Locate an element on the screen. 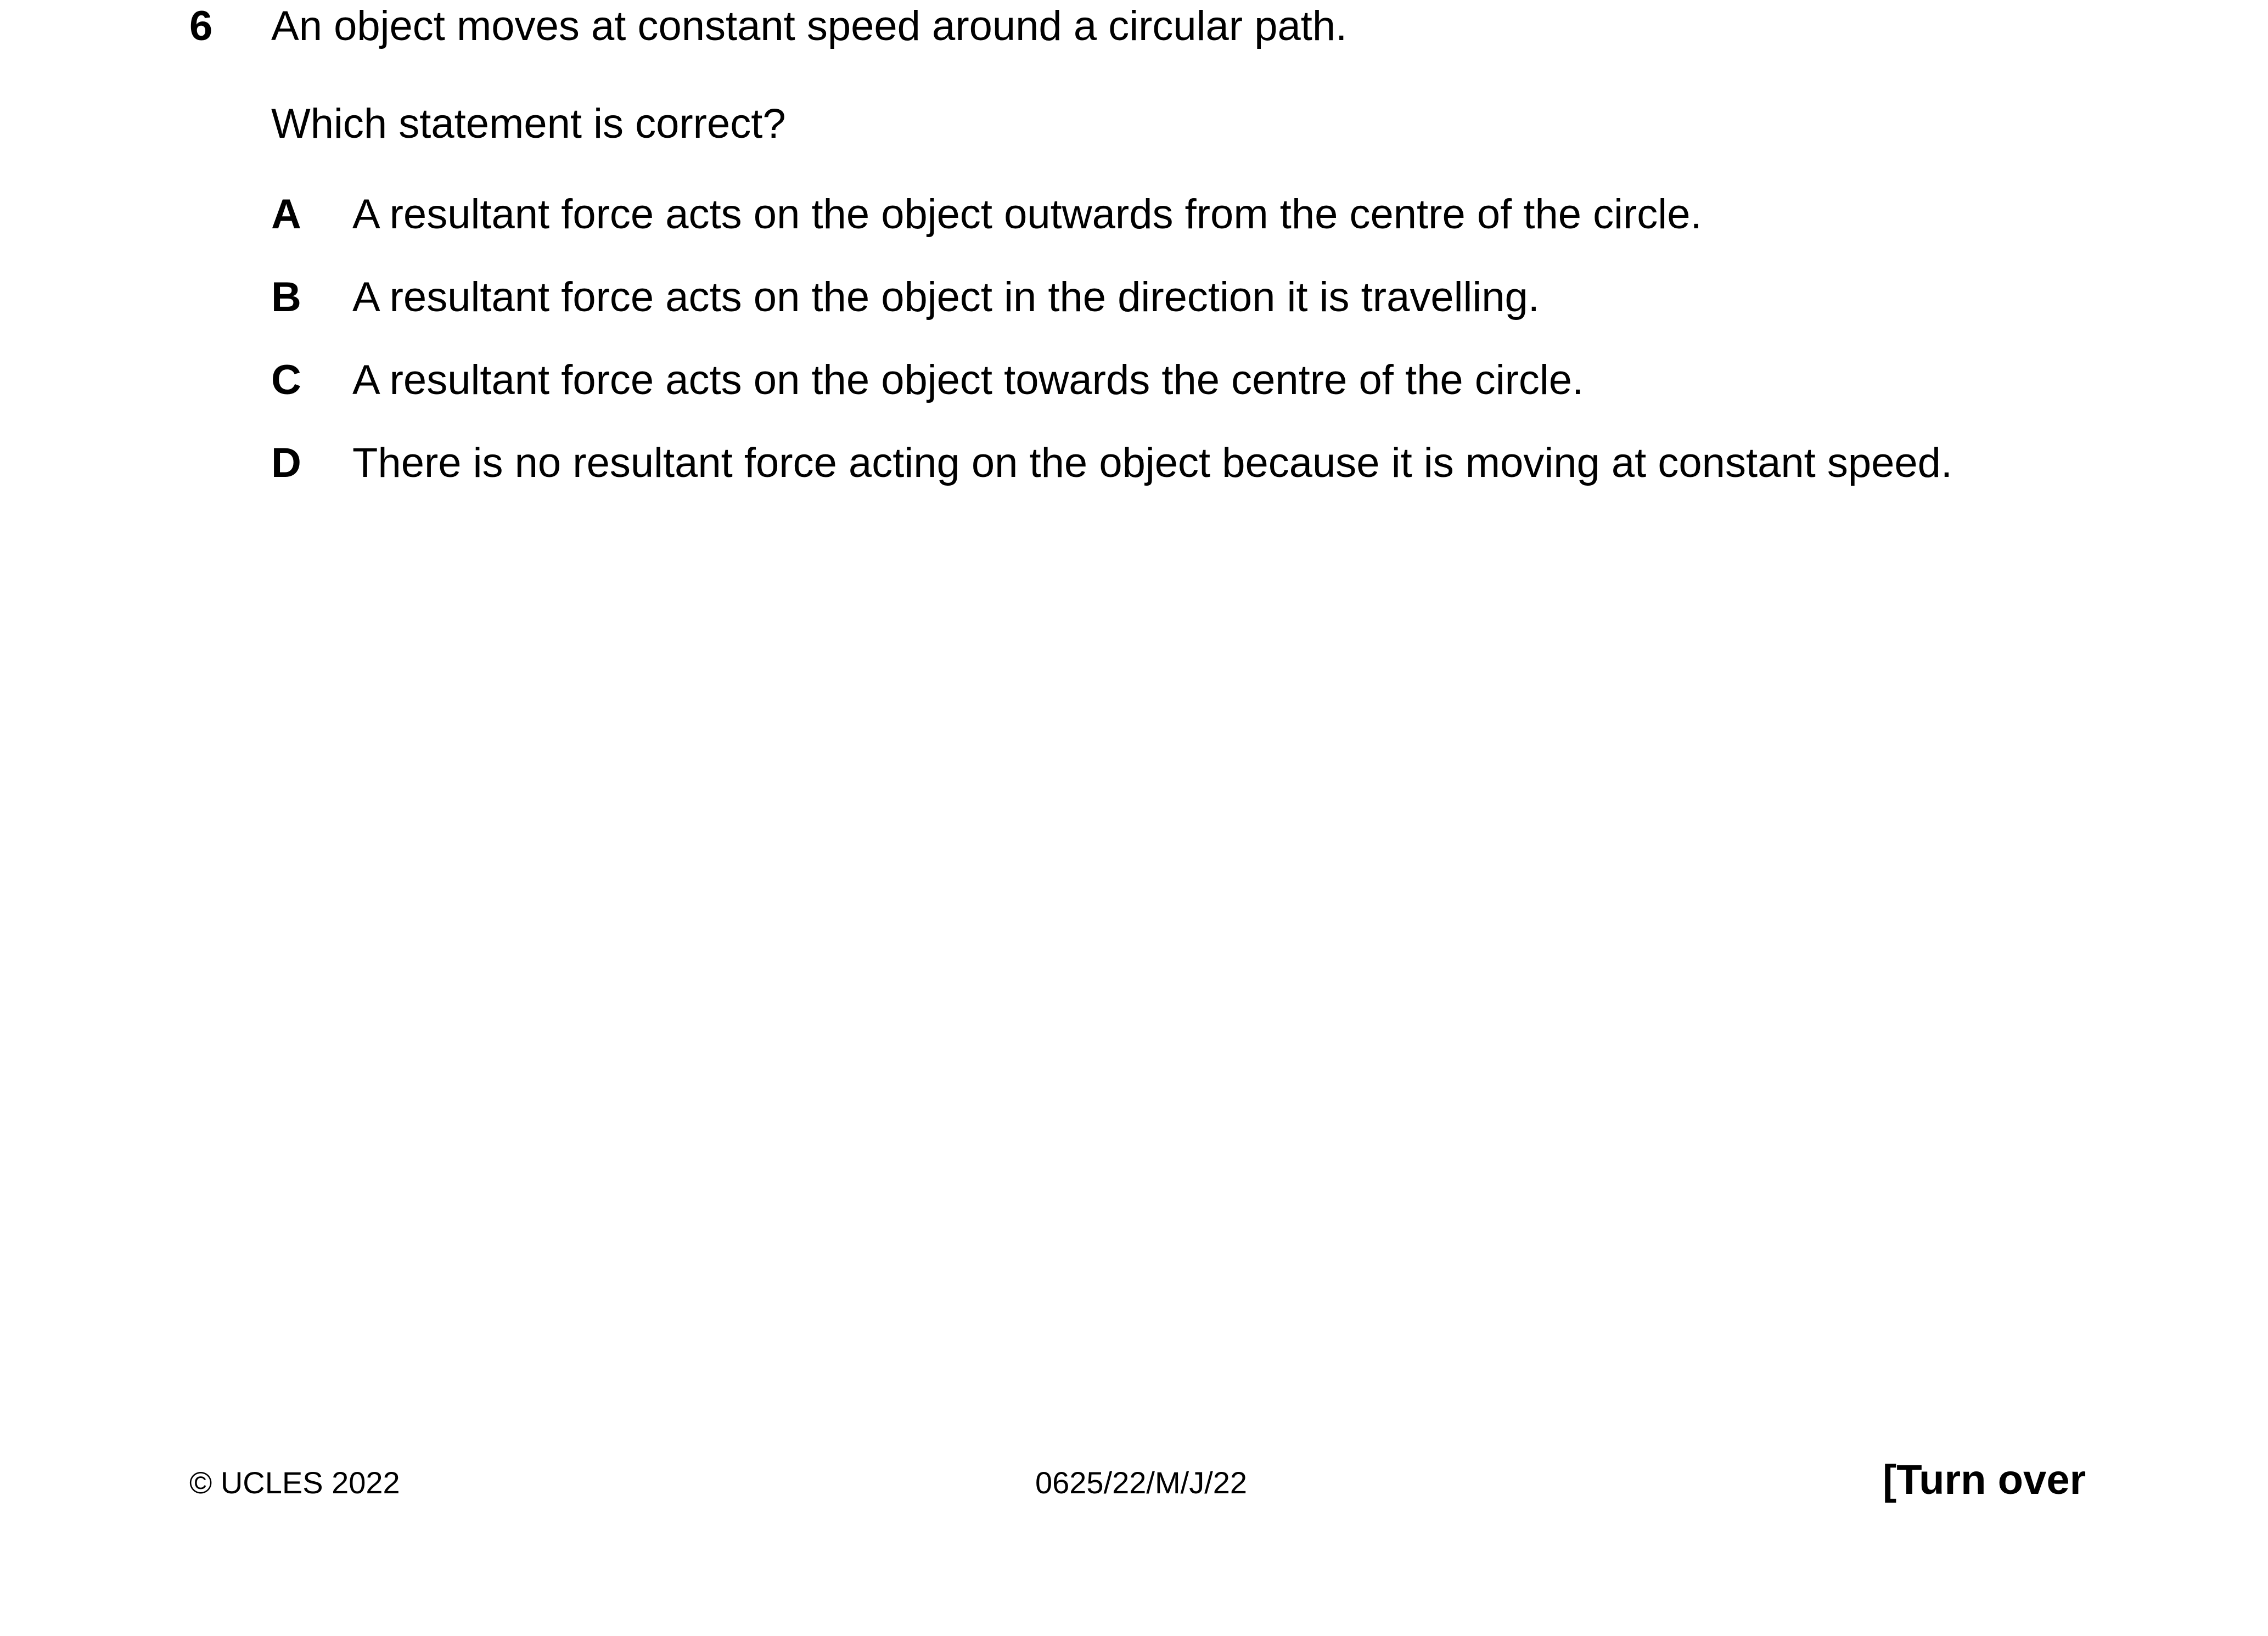 The width and height of the screenshot is (2268, 1636). footer-turn-over: [Turn over is located at coordinates (1984, 1480).